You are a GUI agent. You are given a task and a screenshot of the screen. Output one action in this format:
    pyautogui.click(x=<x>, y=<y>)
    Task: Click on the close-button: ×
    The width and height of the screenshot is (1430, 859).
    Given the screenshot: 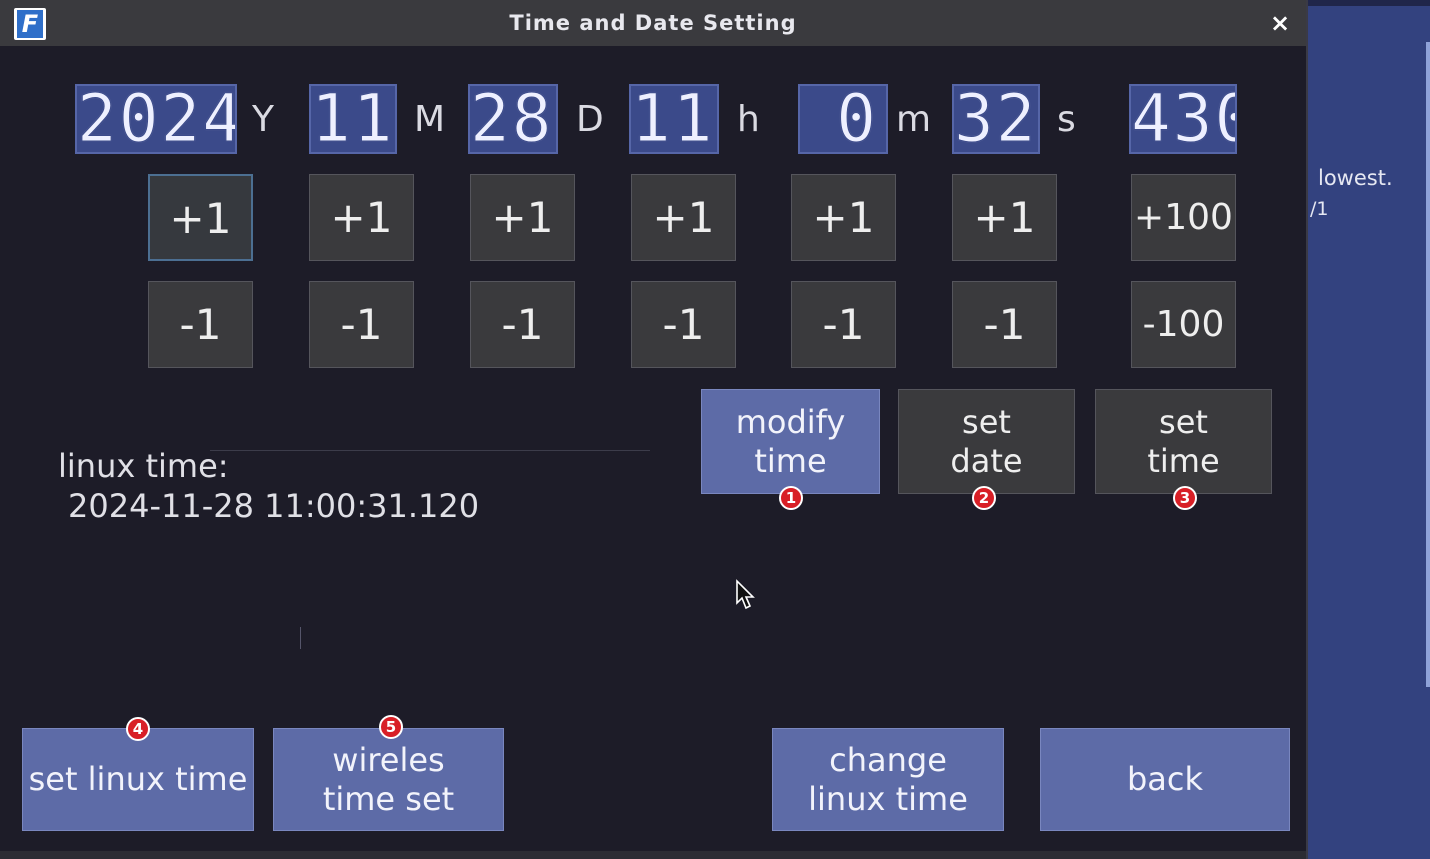 What is the action you would take?
    pyautogui.click(x=1280, y=23)
    